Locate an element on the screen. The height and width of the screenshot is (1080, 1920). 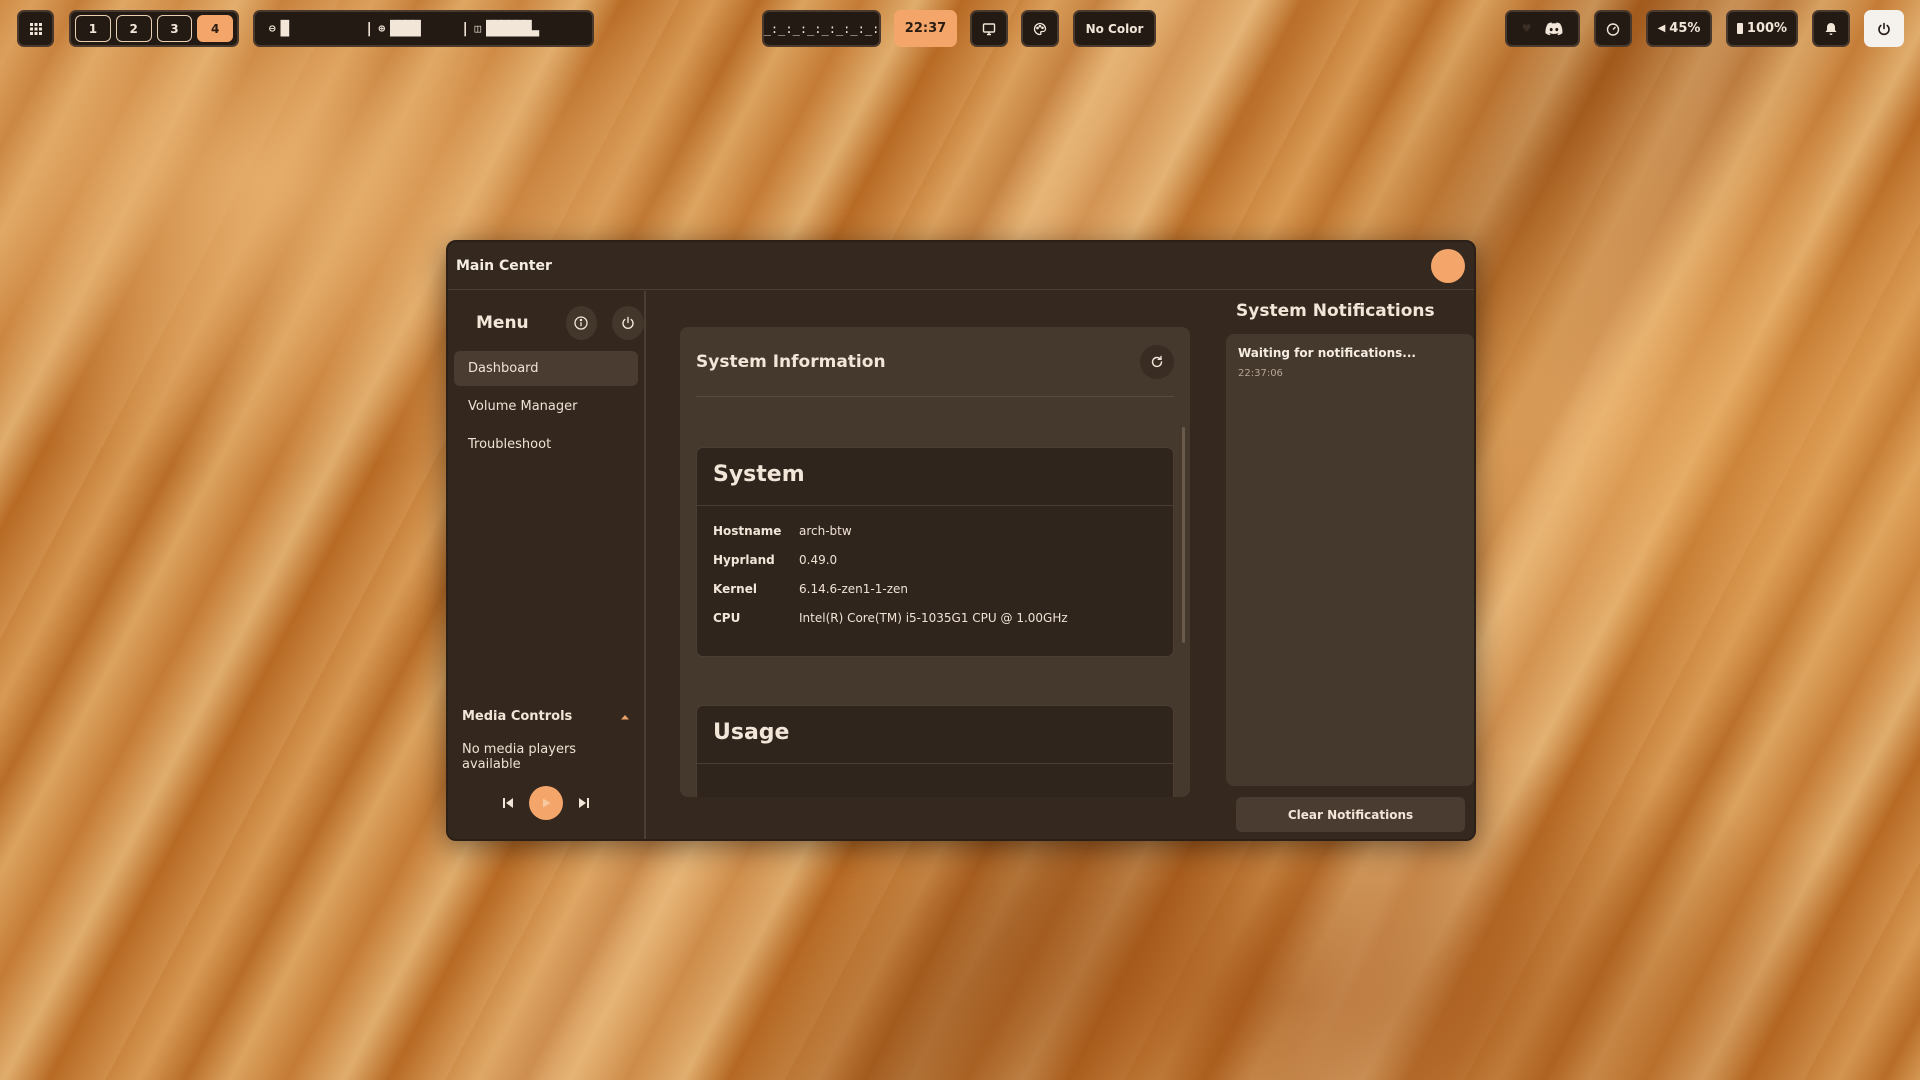
info-value: 0.49.0 is located at coordinates (818, 560).